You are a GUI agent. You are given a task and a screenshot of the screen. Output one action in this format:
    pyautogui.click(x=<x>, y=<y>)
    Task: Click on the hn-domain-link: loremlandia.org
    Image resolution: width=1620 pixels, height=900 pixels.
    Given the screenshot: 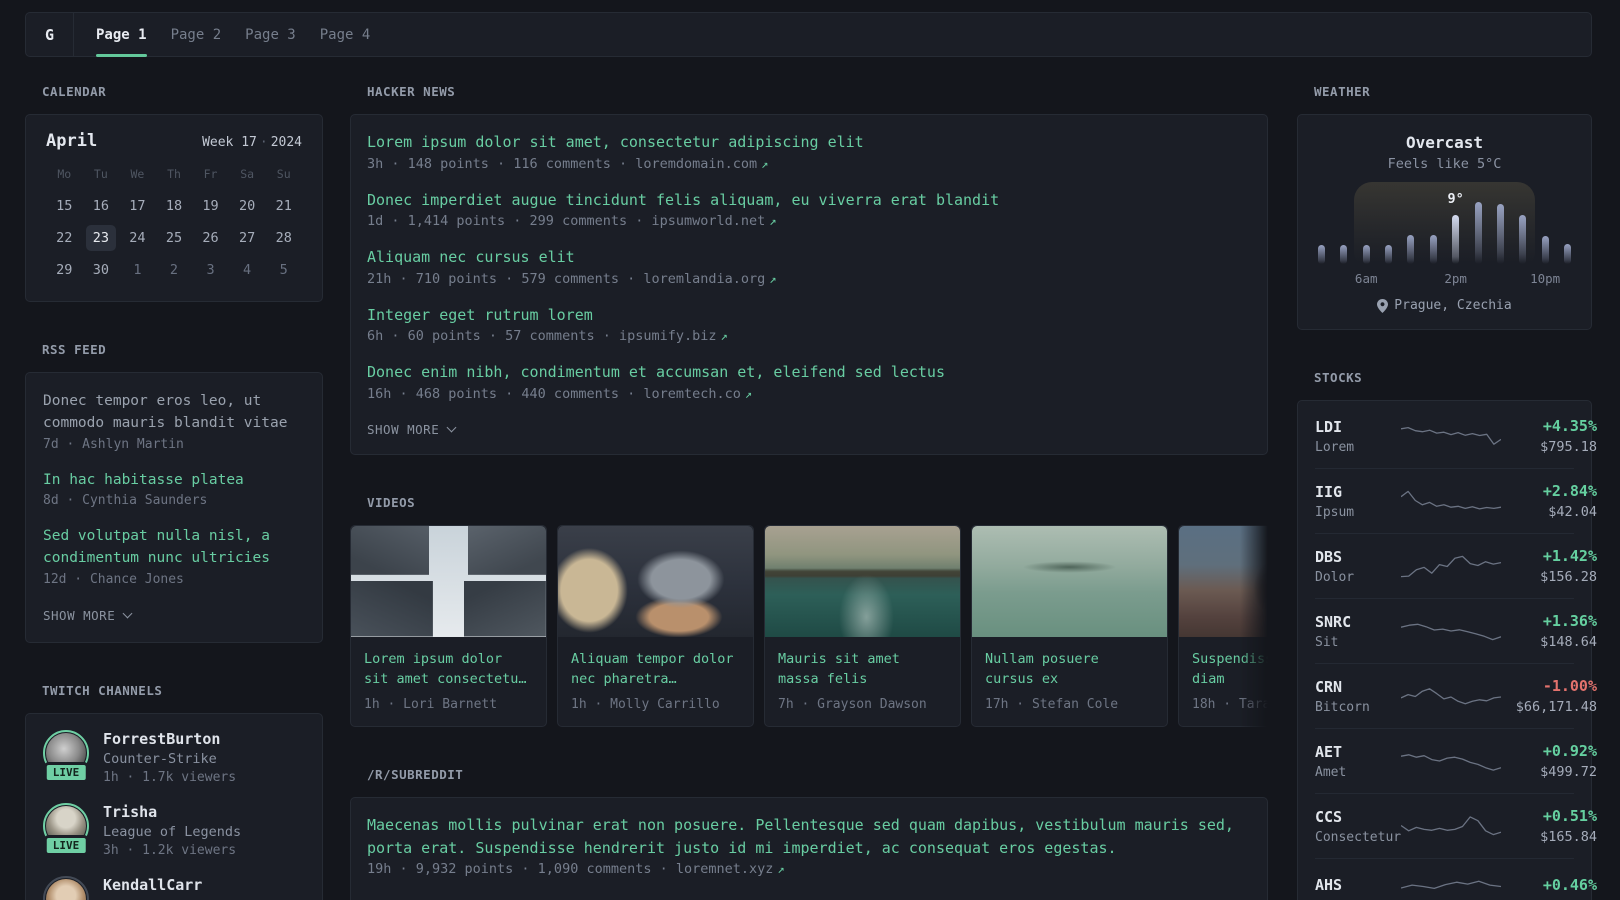 What is the action you would take?
    pyautogui.click(x=704, y=279)
    